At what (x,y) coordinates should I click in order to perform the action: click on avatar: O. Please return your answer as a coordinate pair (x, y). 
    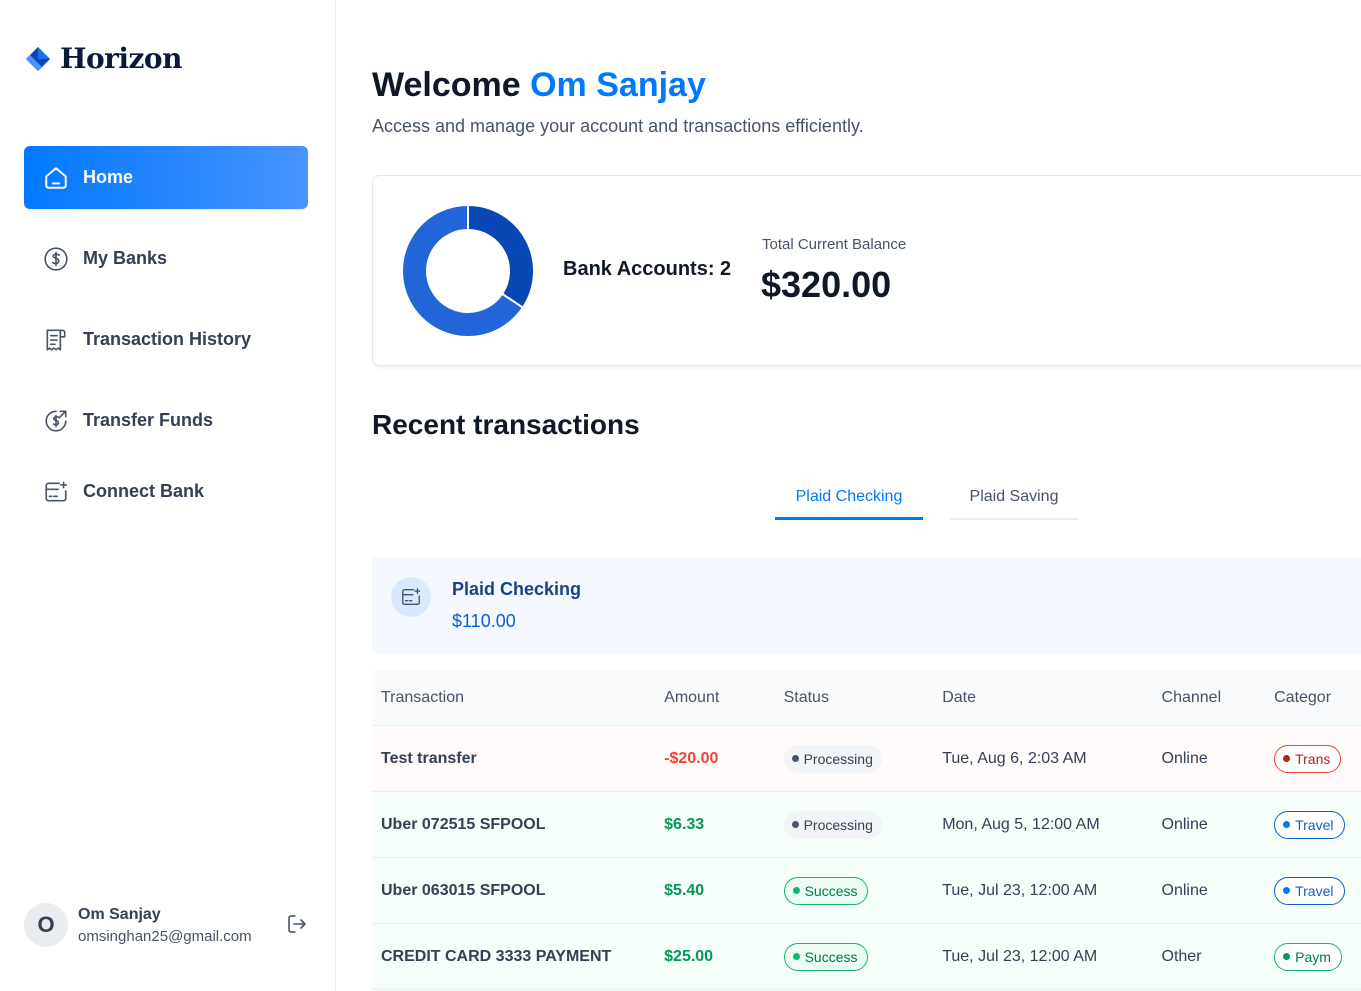
    Looking at the image, I should click on (46, 925).